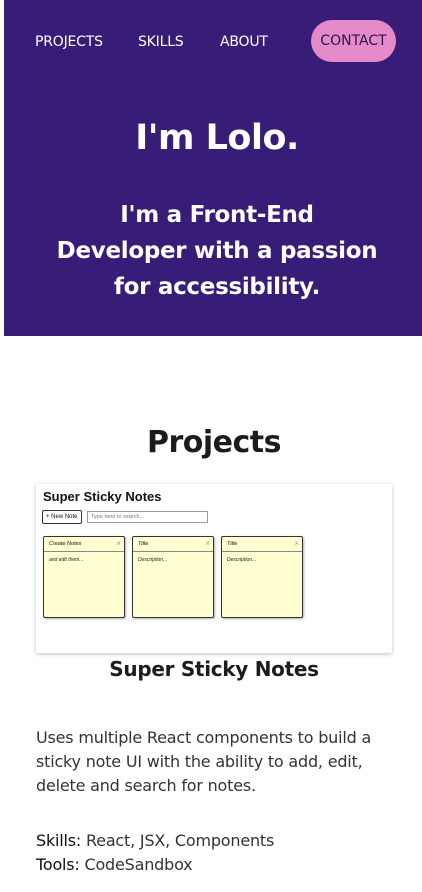  I want to click on hero-name: I'm Lolo., so click(217, 138).